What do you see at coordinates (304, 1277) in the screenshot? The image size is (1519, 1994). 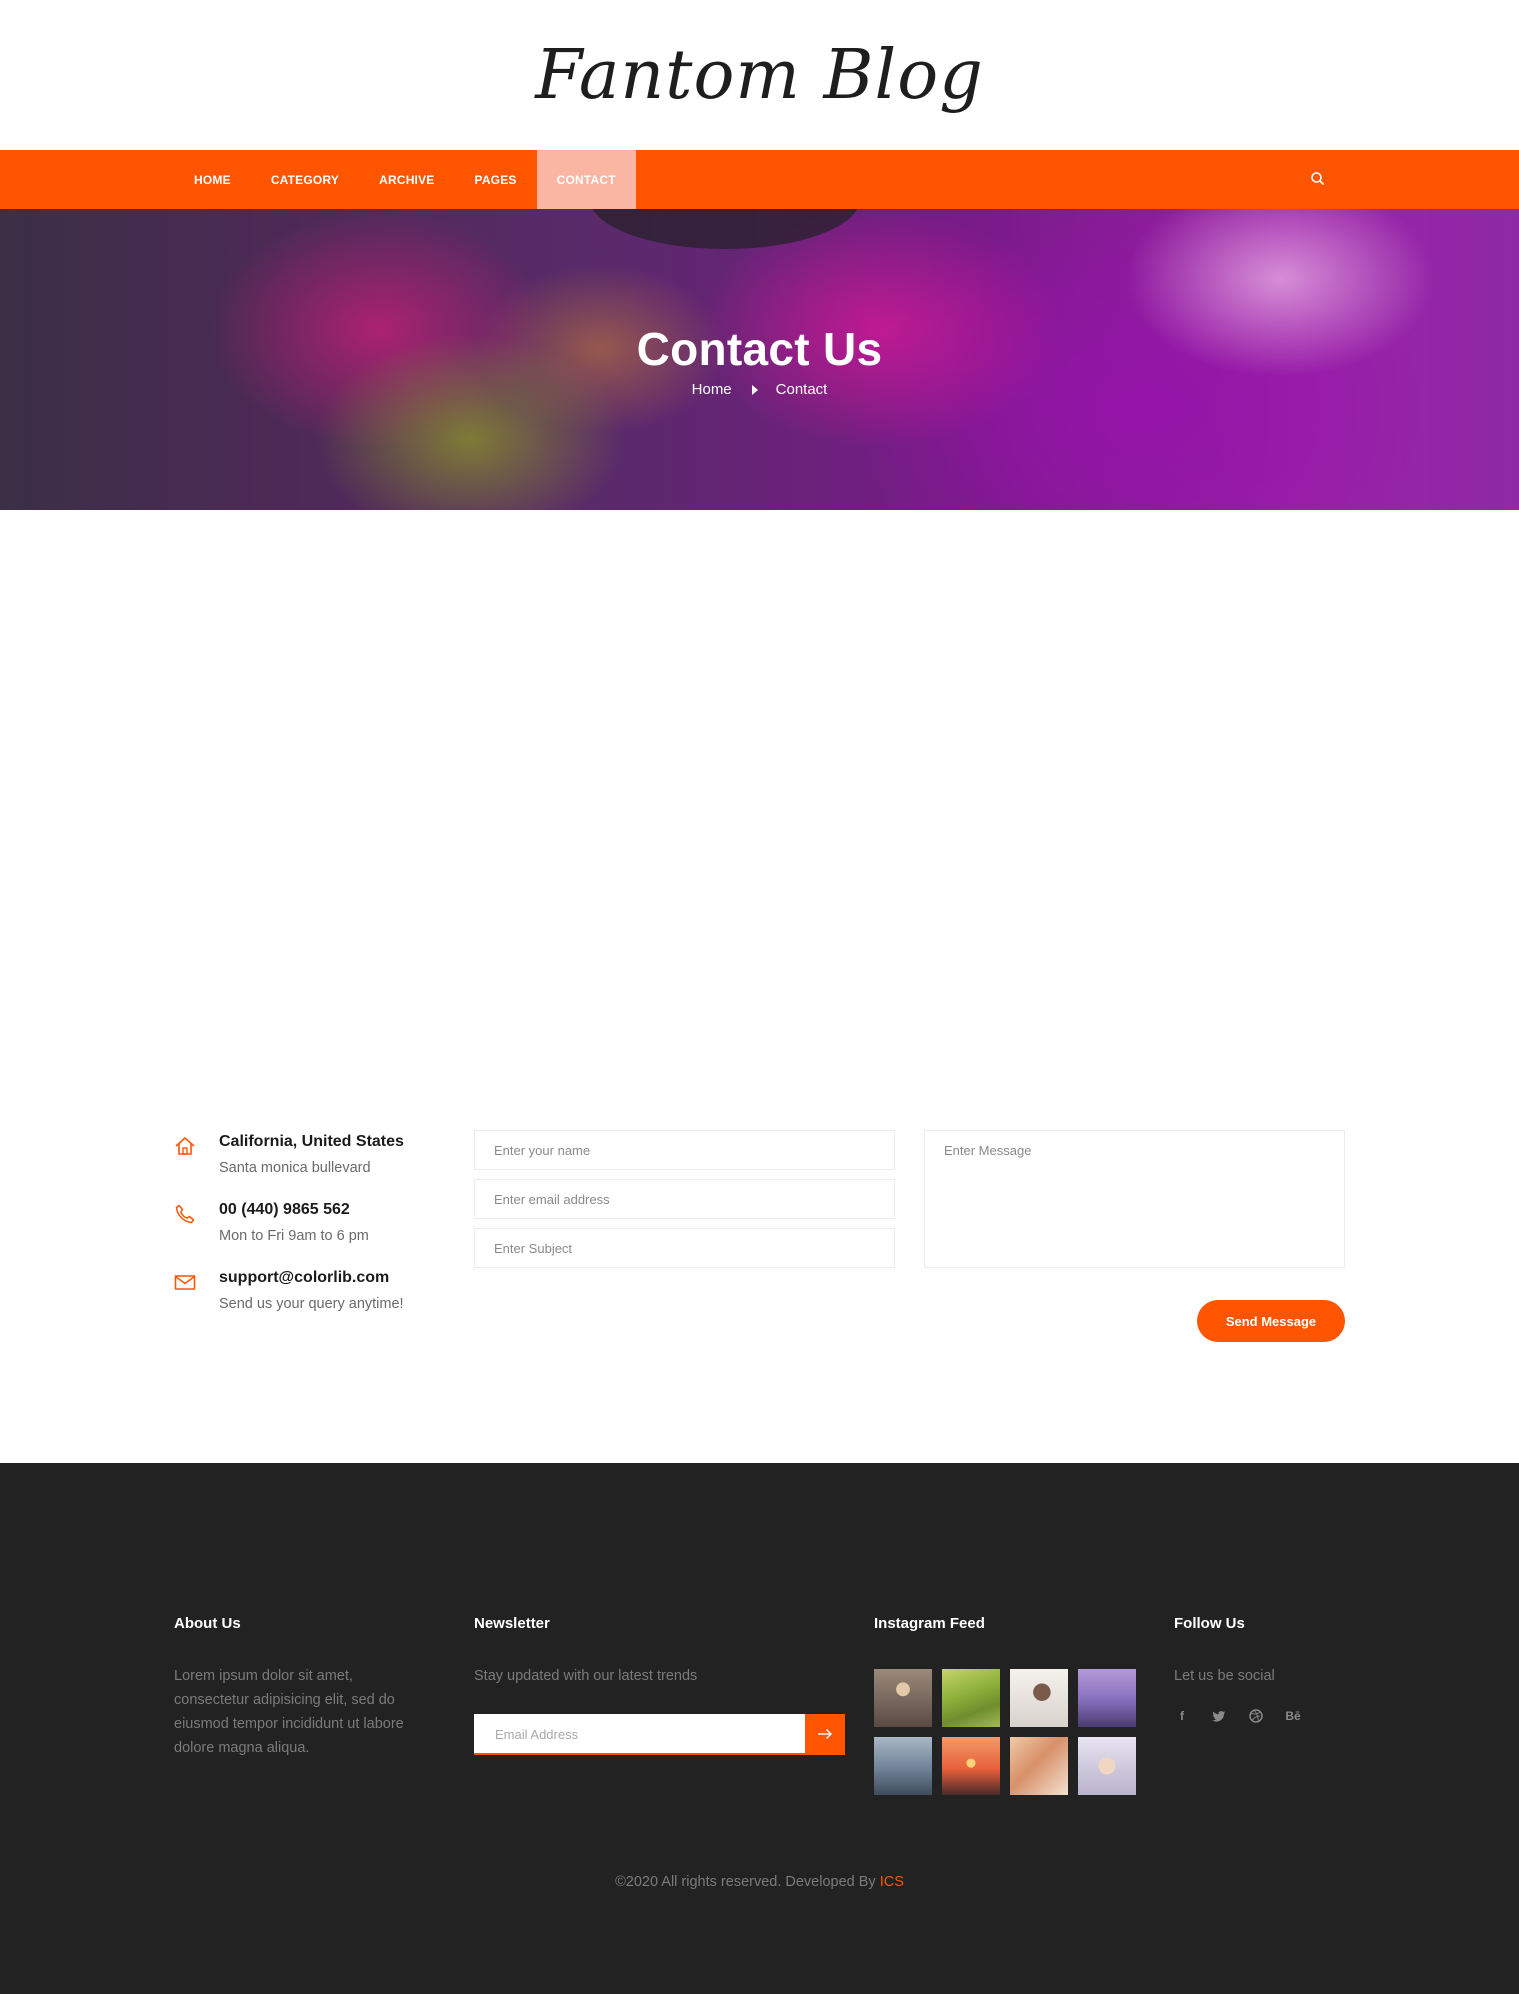 I see `contact-email-title: support@colorlib.com` at bounding box center [304, 1277].